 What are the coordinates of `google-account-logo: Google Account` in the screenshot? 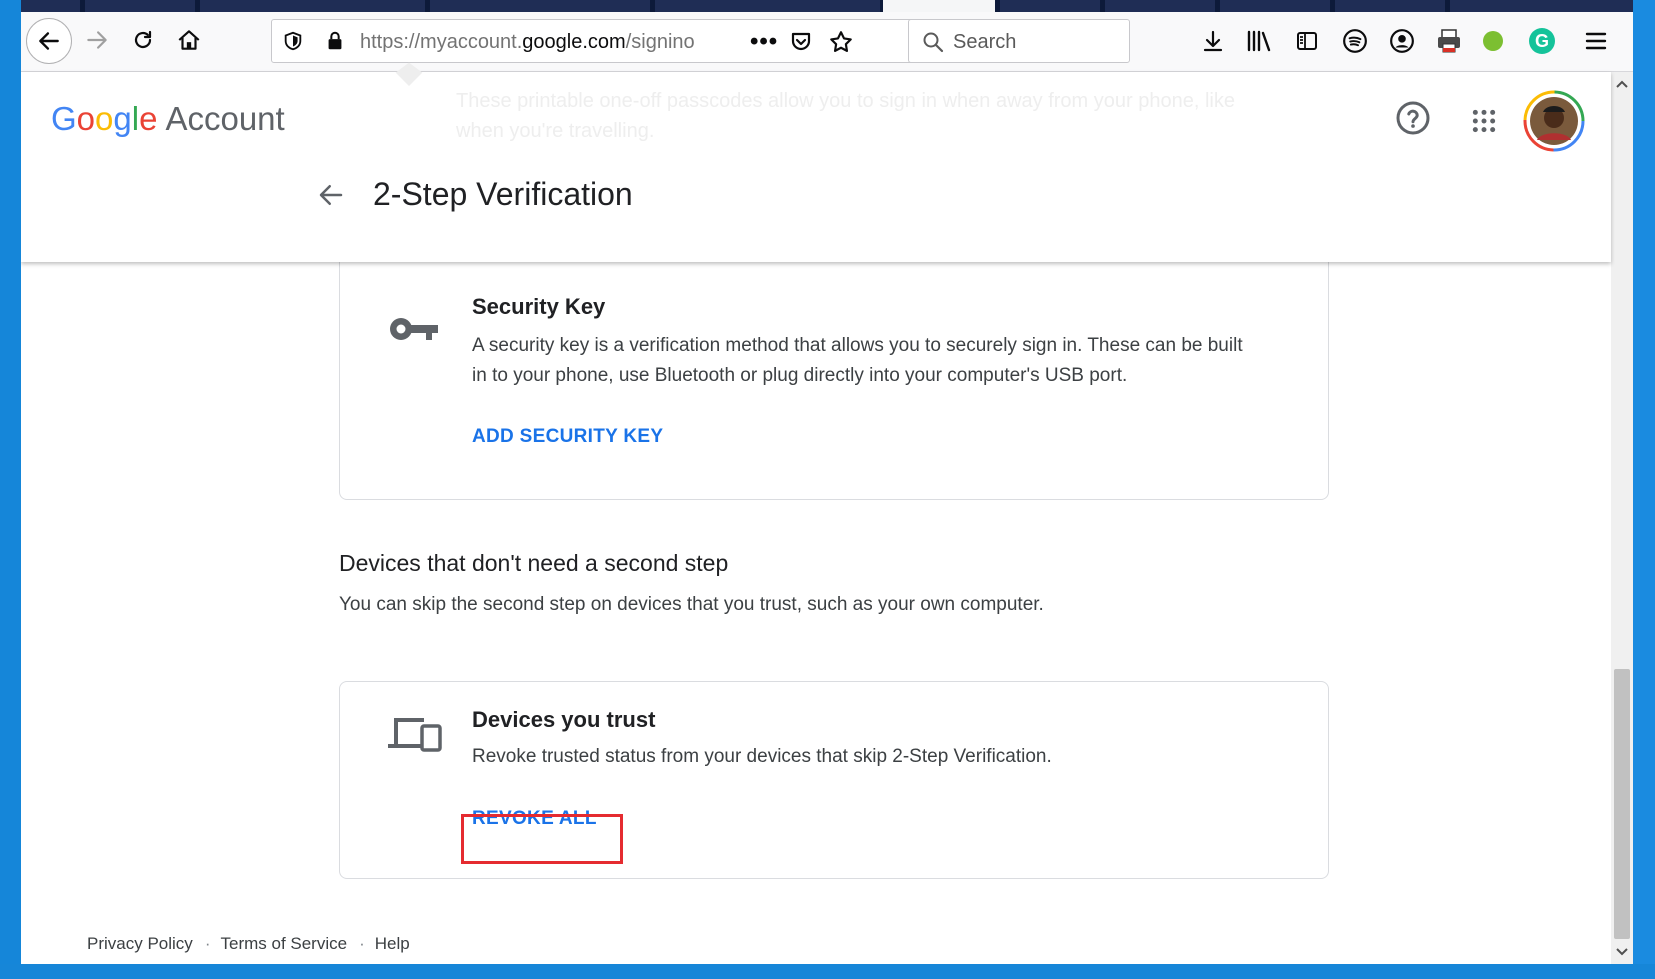 It's located at (168, 119).